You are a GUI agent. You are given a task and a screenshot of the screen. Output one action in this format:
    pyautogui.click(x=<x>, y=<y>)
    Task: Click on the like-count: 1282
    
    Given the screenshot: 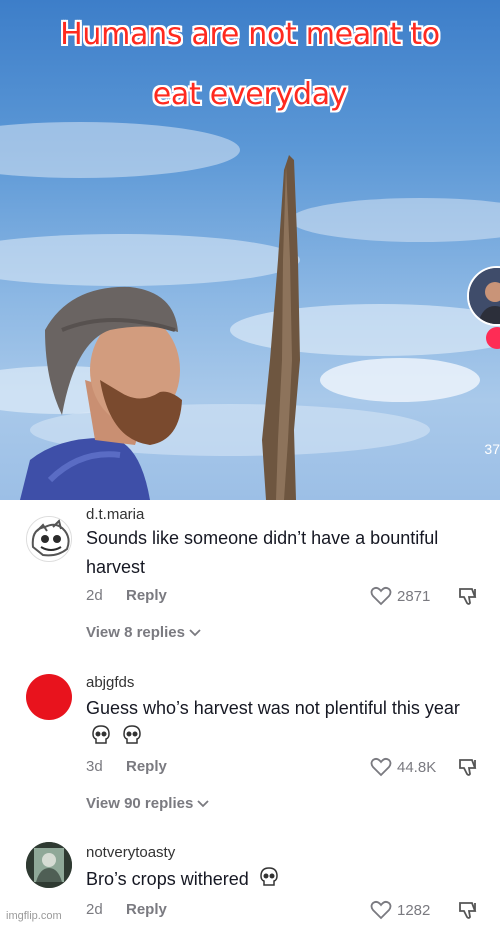 What is the action you would take?
    pyautogui.click(x=414, y=910)
    